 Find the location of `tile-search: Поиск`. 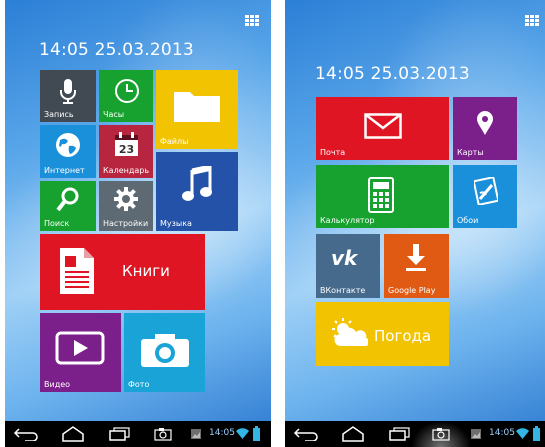

tile-search: Поиск is located at coordinates (68, 206).